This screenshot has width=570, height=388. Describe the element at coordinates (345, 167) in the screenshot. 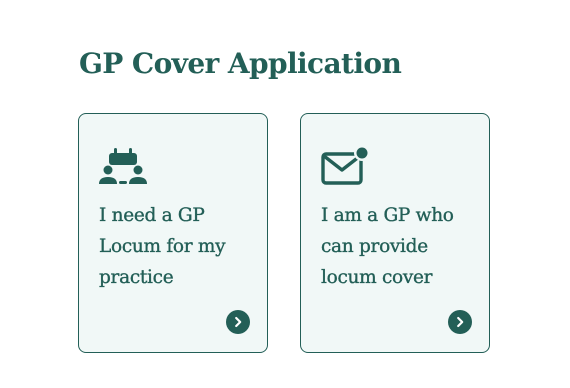

I see `mail-notification-icon` at that location.